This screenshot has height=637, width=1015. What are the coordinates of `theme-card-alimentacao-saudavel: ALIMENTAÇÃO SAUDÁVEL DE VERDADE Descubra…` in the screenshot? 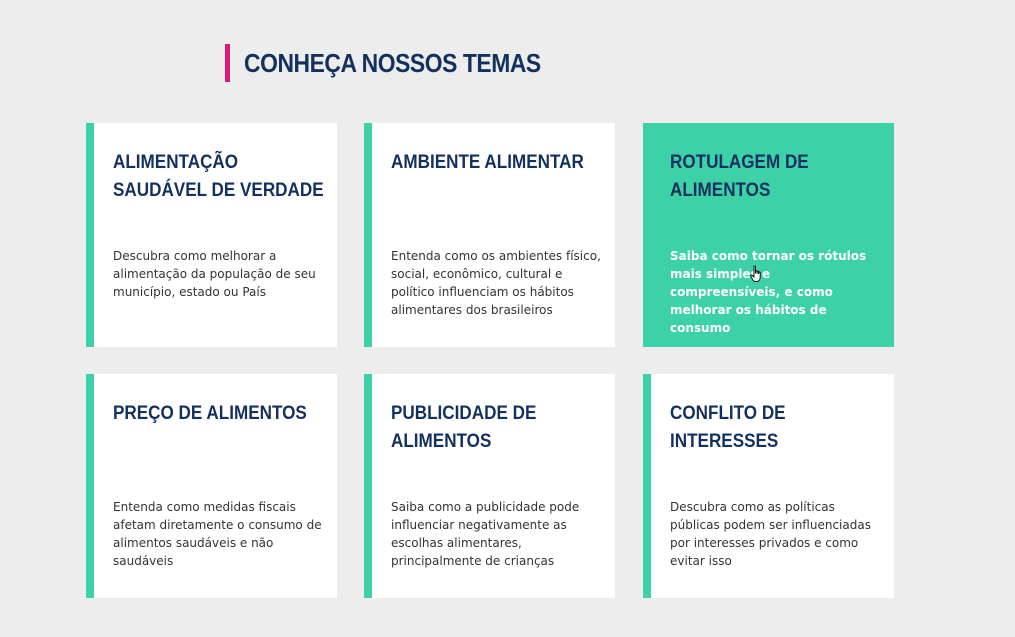 It's located at (211, 235).